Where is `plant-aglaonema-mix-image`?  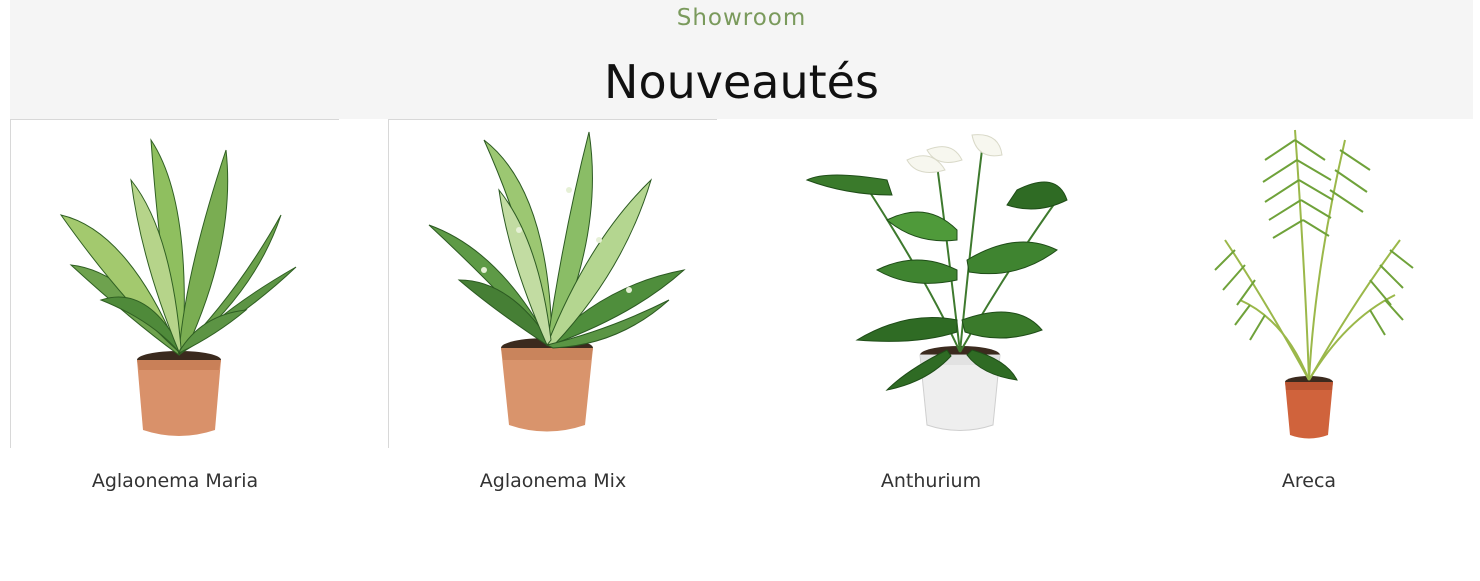 plant-aglaonema-mix-image is located at coordinates (553, 284).